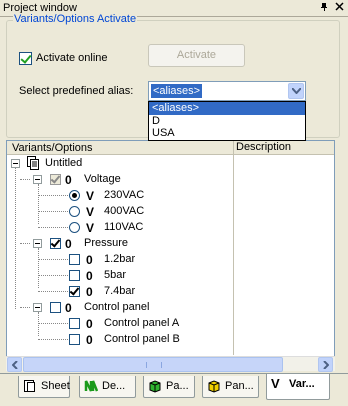 The width and height of the screenshot is (348, 406). Describe the element at coordinates (74, 275) in the screenshot. I see `checkbox-5bar` at that location.